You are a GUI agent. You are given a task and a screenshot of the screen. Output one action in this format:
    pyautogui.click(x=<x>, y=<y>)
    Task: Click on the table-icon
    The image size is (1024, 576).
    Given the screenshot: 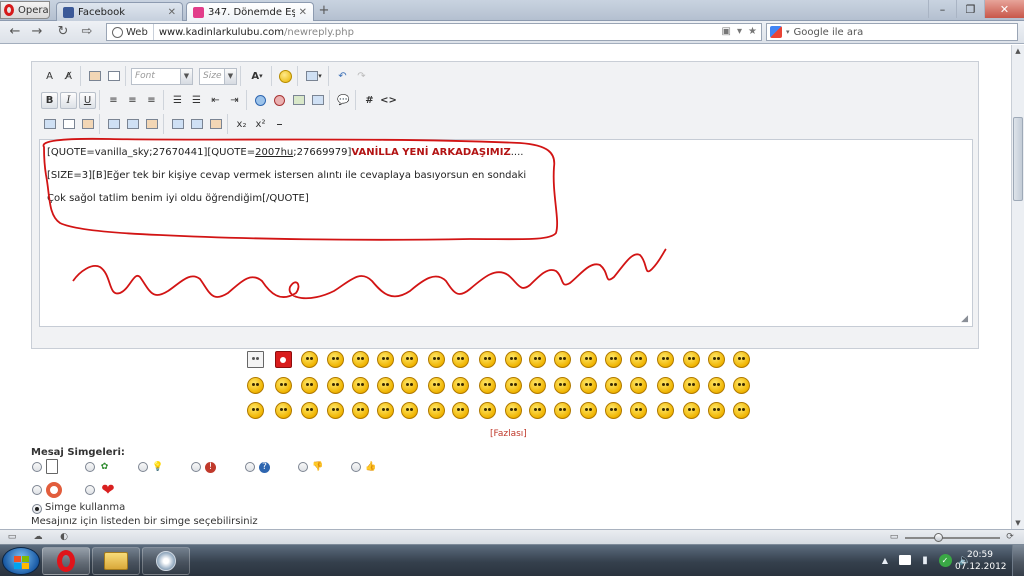 What is the action you would take?
    pyautogui.click(x=49, y=124)
    